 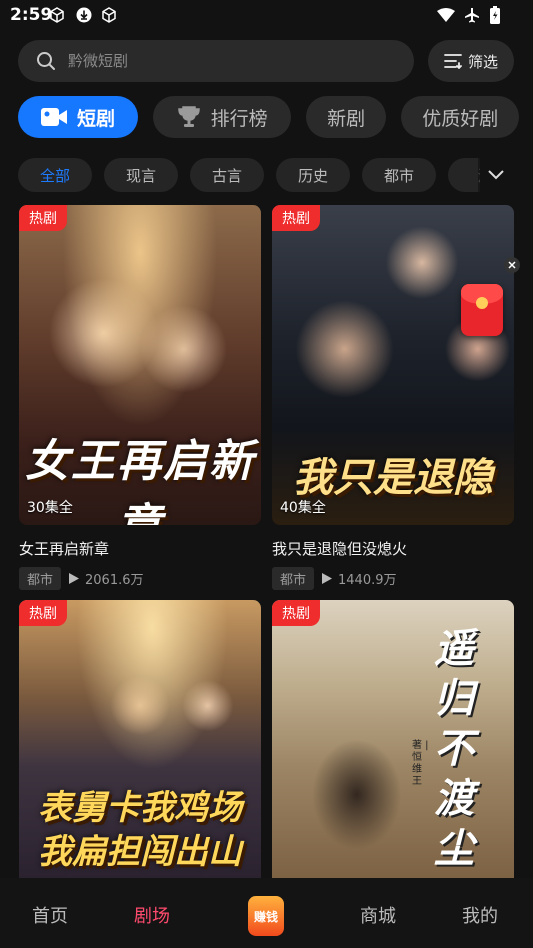 What do you see at coordinates (495, 15) in the screenshot?
I see `battery-icon` at bounding box center [495, 15].